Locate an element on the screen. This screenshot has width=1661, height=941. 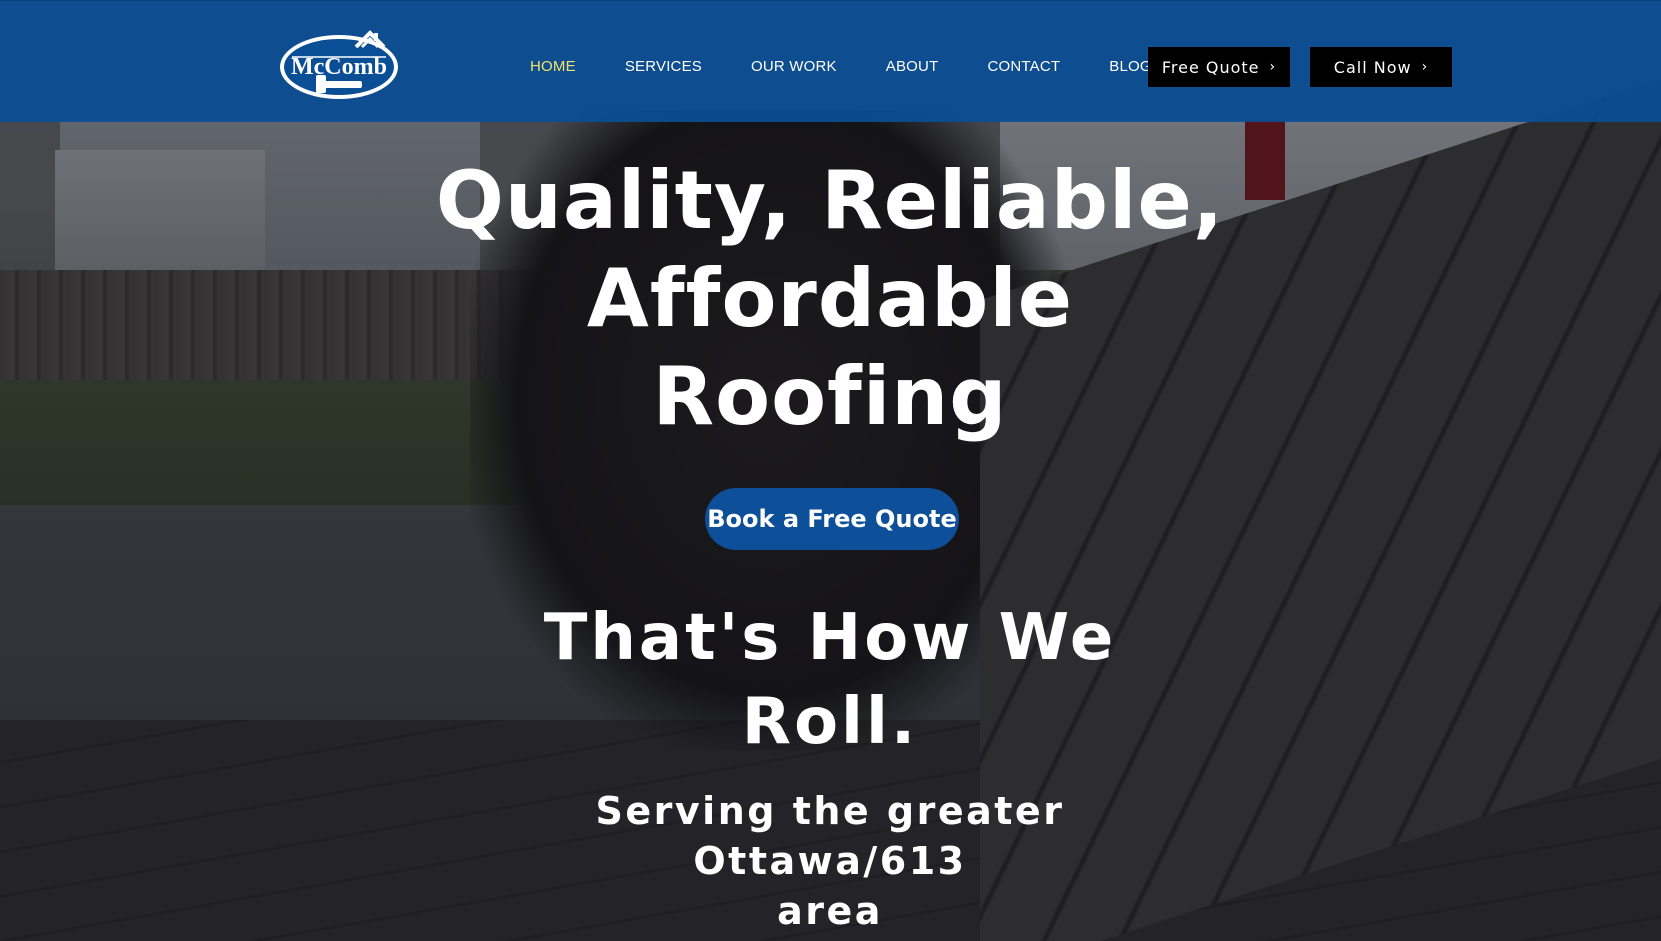
hero-tagline: That's How We Roll. is located at coordinates (830, 680).